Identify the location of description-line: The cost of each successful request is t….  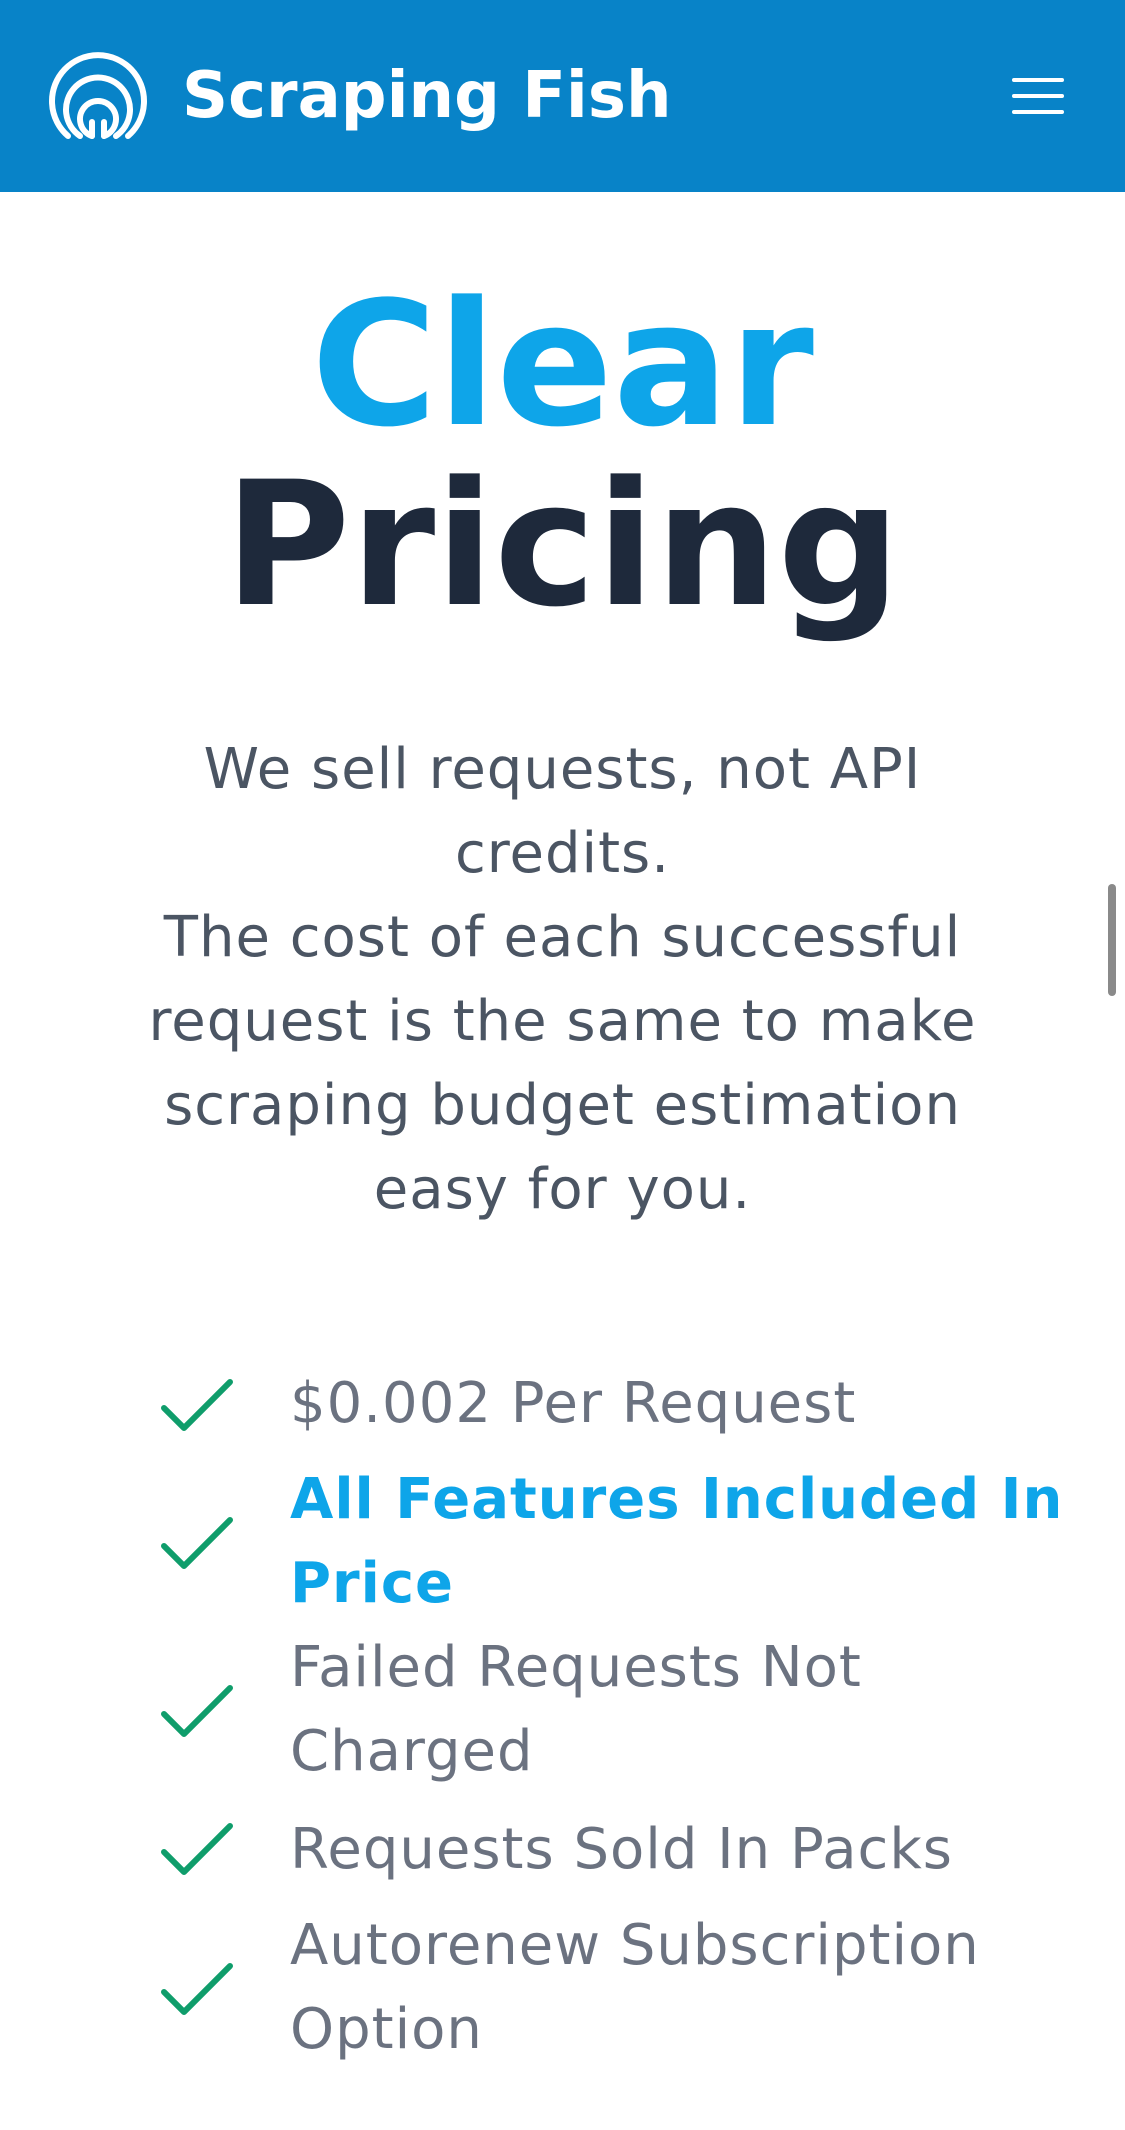
(562, 1063).